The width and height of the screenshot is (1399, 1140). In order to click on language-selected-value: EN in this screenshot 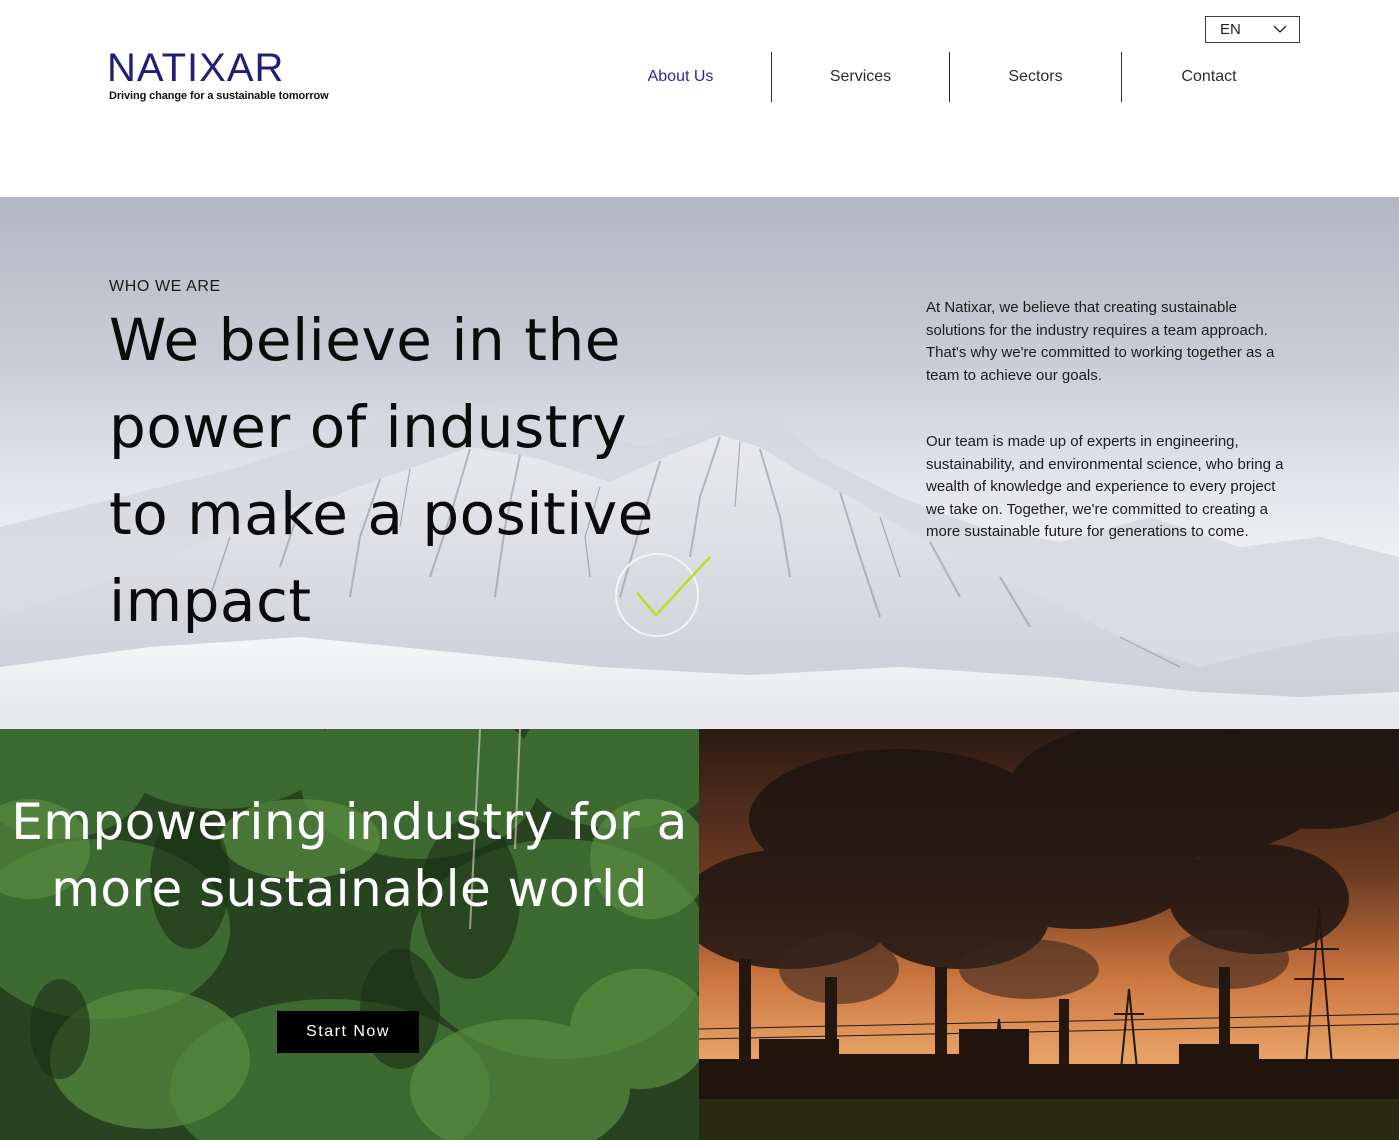, I will do `click(1230, 29)`.